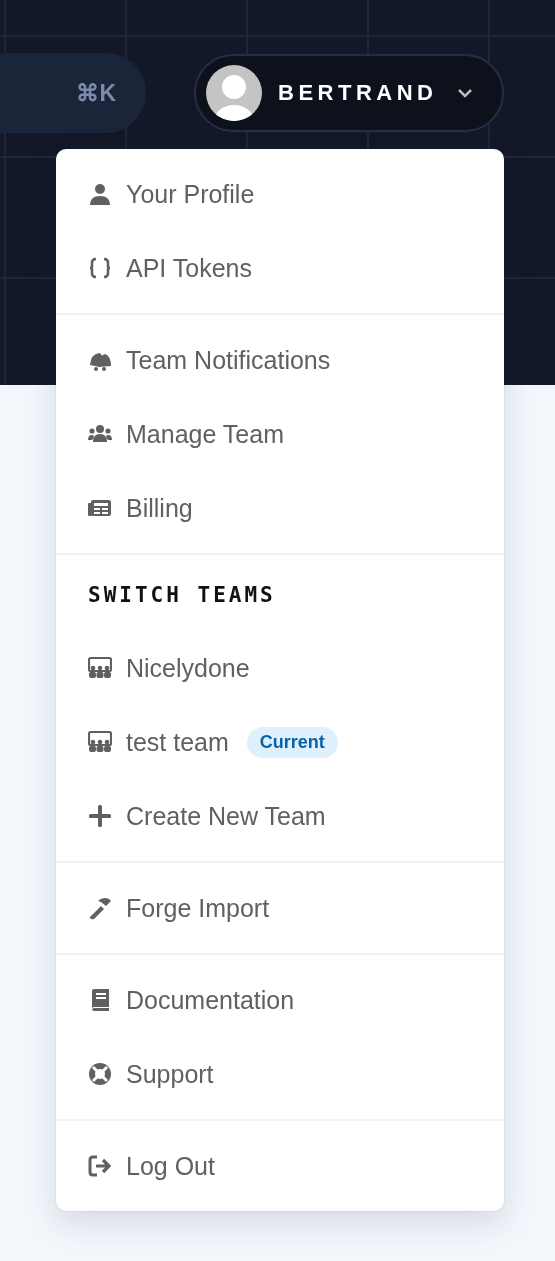  I want to click on menu-item: Create New Team, so click(280, 816).